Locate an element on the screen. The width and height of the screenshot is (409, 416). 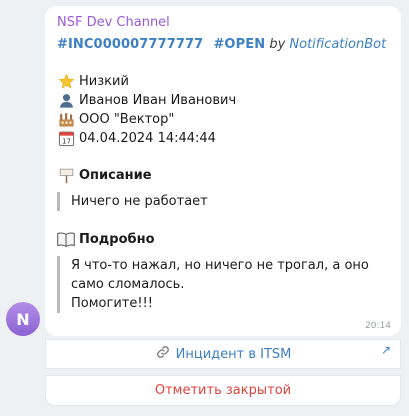
calendar-icon: 17 is located at coordinates (66, 139).